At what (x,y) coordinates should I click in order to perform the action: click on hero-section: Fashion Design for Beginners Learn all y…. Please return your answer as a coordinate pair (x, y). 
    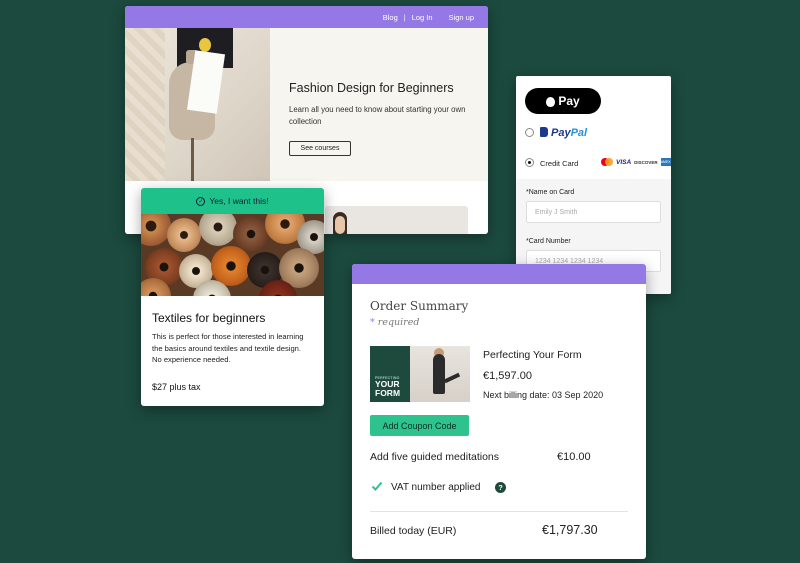
    Looking at the image, I should click on (306, 104).